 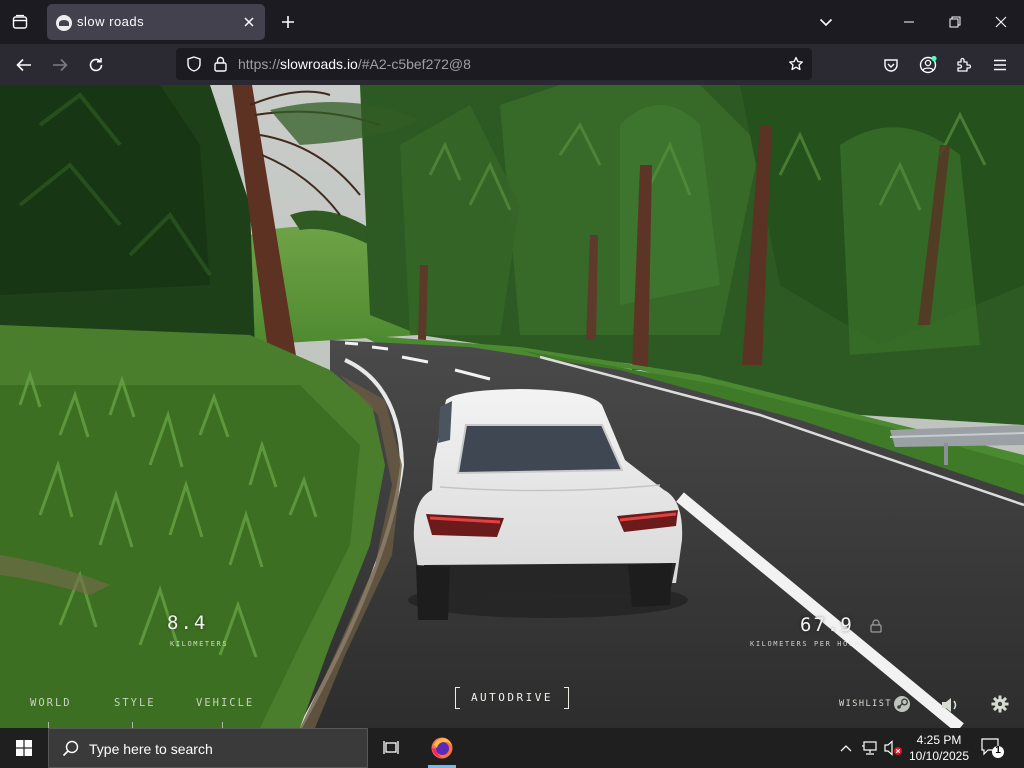 What do you see at coordinates (319, 64) in the screenshot?
I see `url-host: slowroads.io` at bounding box center [319, 64].